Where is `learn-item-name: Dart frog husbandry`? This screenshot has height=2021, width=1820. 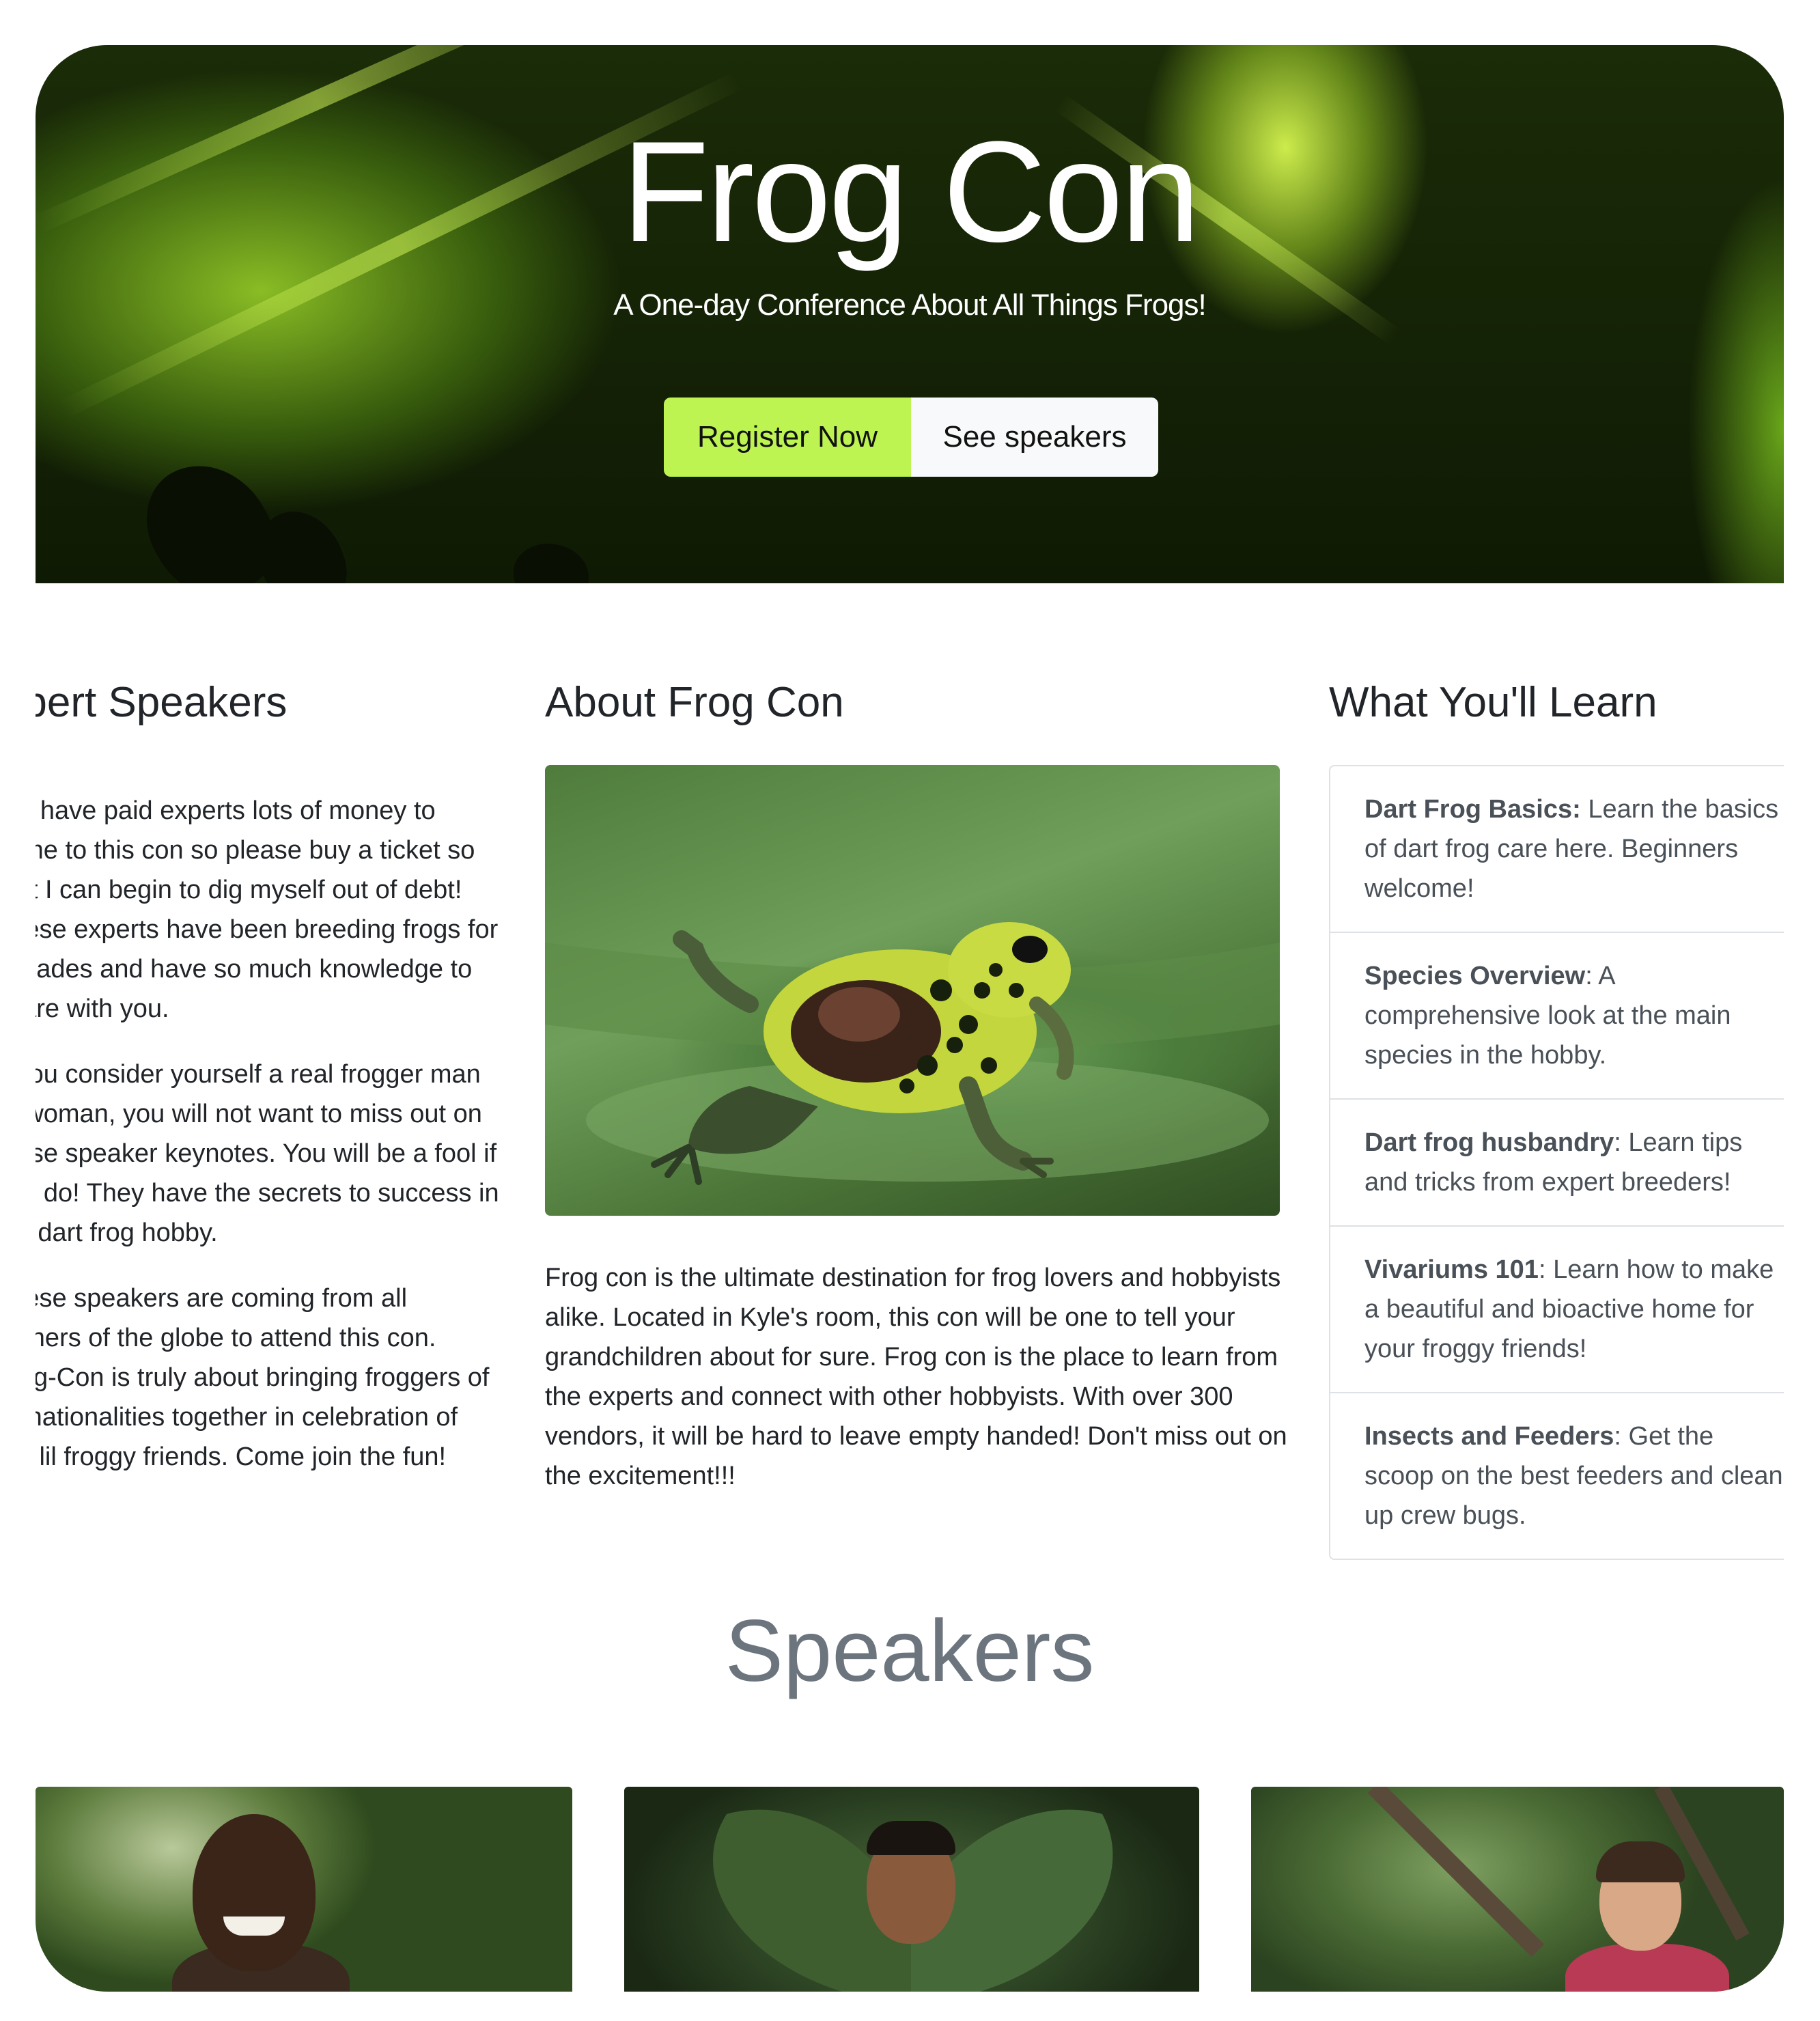
learn-item-name: Dart frog husbandry is located at coordinates (1489, 1142).